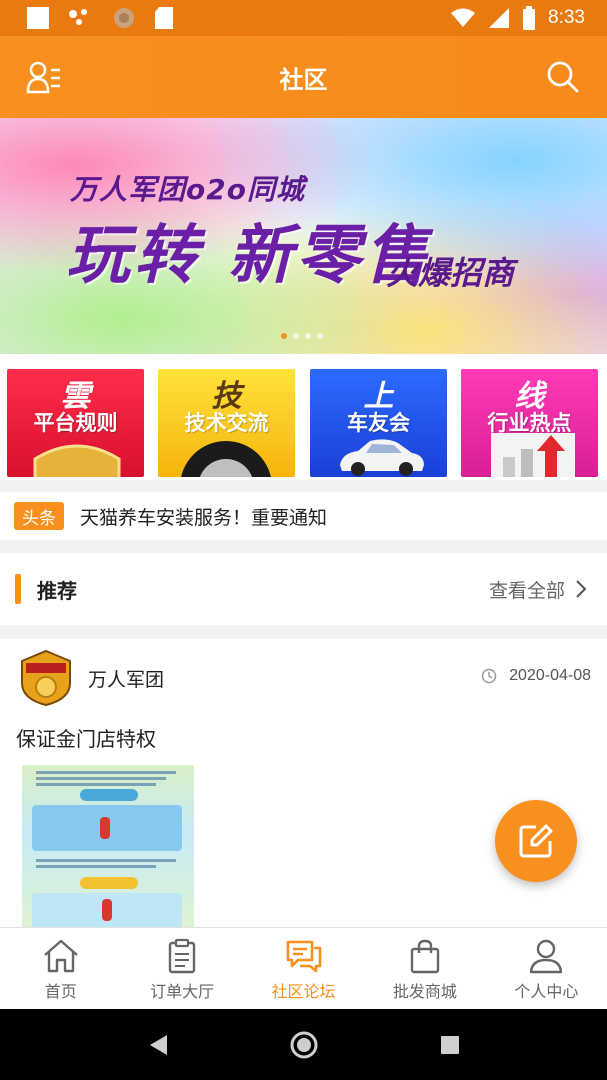 The height and width of the screenshot is (1080, 607). What do you see at coordinates (303, 79) in the screenshot?
I see `page-title: 社区` at bounding box center [303, 79].